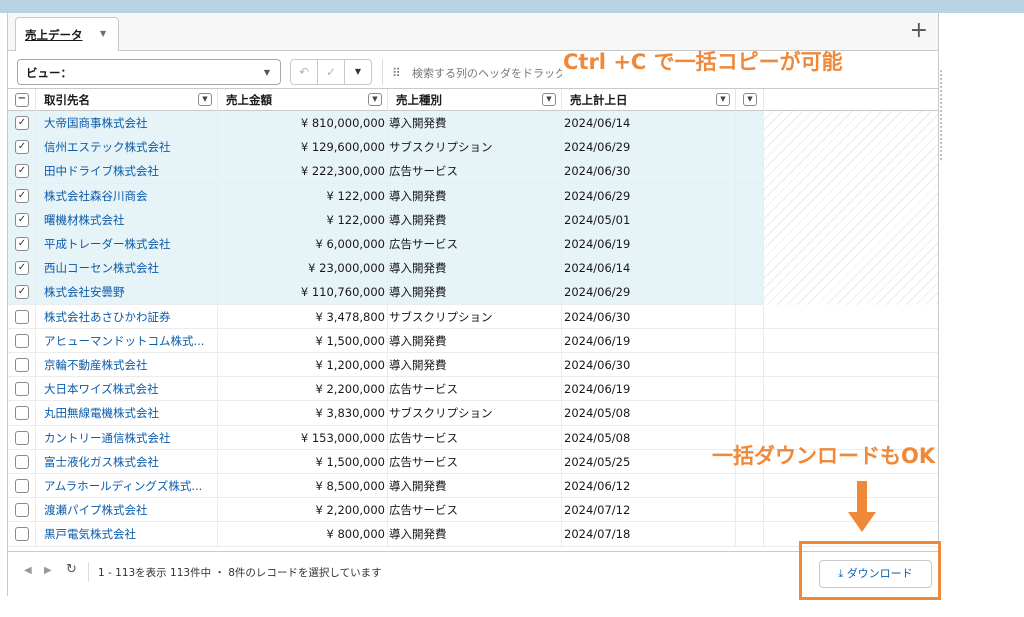 The image size is (1024, 617). Describe the element at coordinates (475, 100) in the screenshot. I see `header-type: 売上種別 ▼` at that location.